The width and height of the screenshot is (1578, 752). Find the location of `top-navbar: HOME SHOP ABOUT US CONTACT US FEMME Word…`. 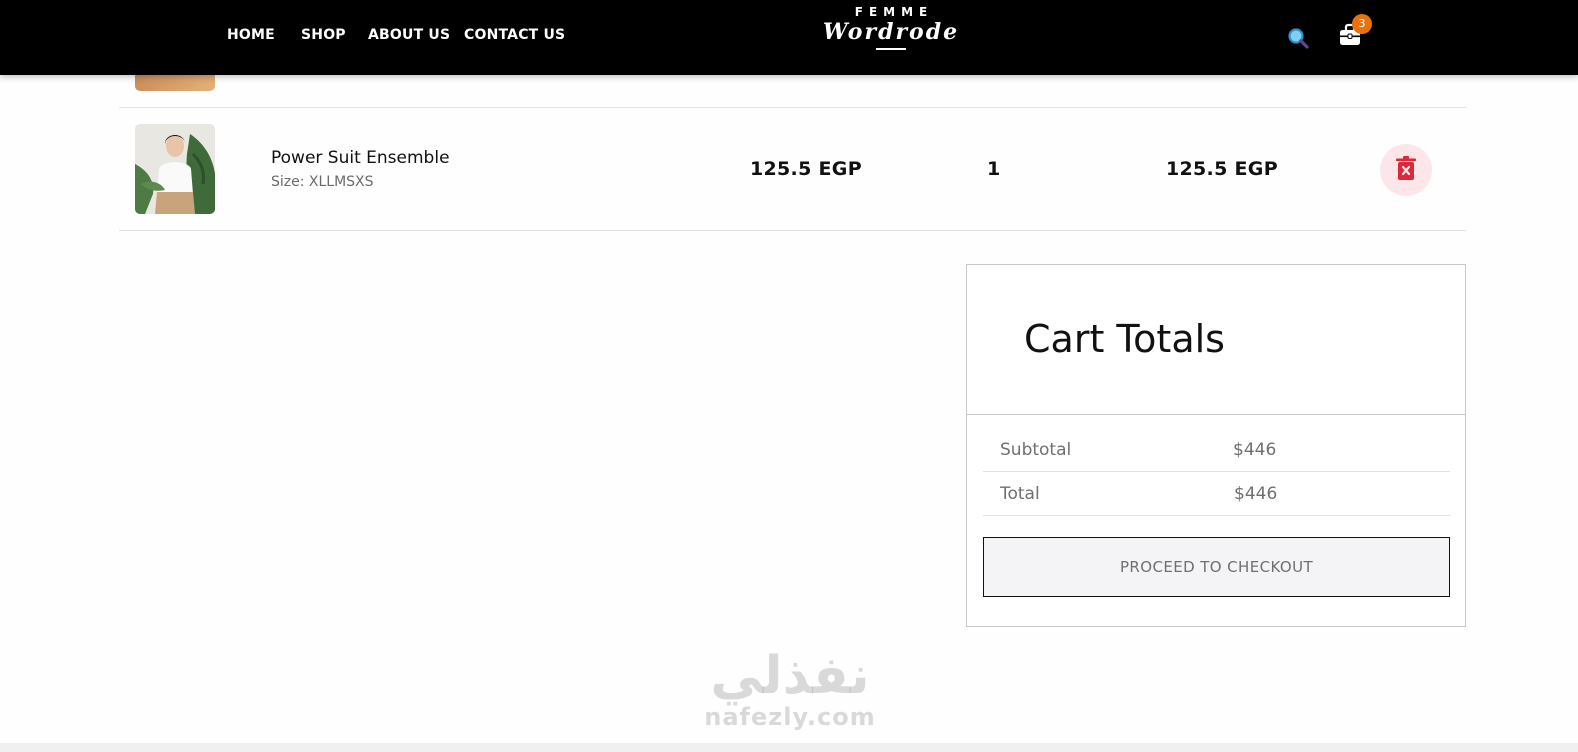

top-navbar: HOME SHOP ABOUT US CONTACT US FEMME Word… is located at coordinates (789, 37).